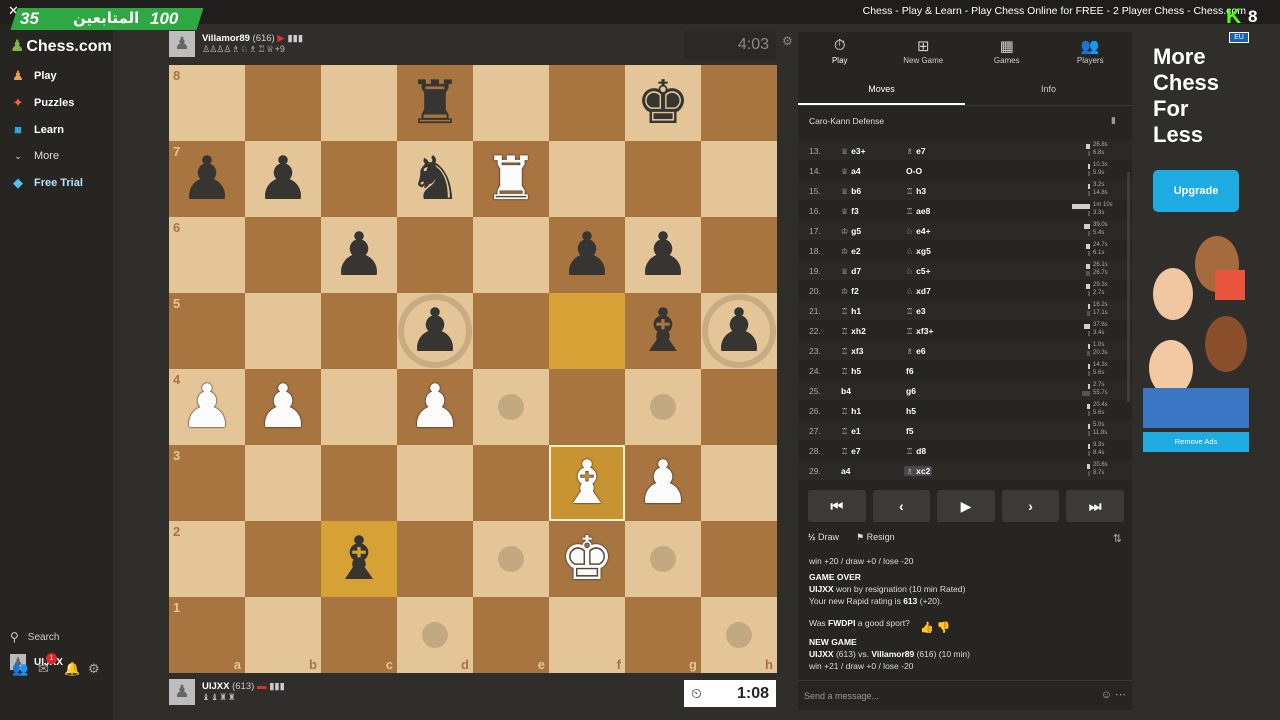 Image resolution: width=1280 pixels, height=720 pixels. I want to click on square-g2, so click(663, 559).